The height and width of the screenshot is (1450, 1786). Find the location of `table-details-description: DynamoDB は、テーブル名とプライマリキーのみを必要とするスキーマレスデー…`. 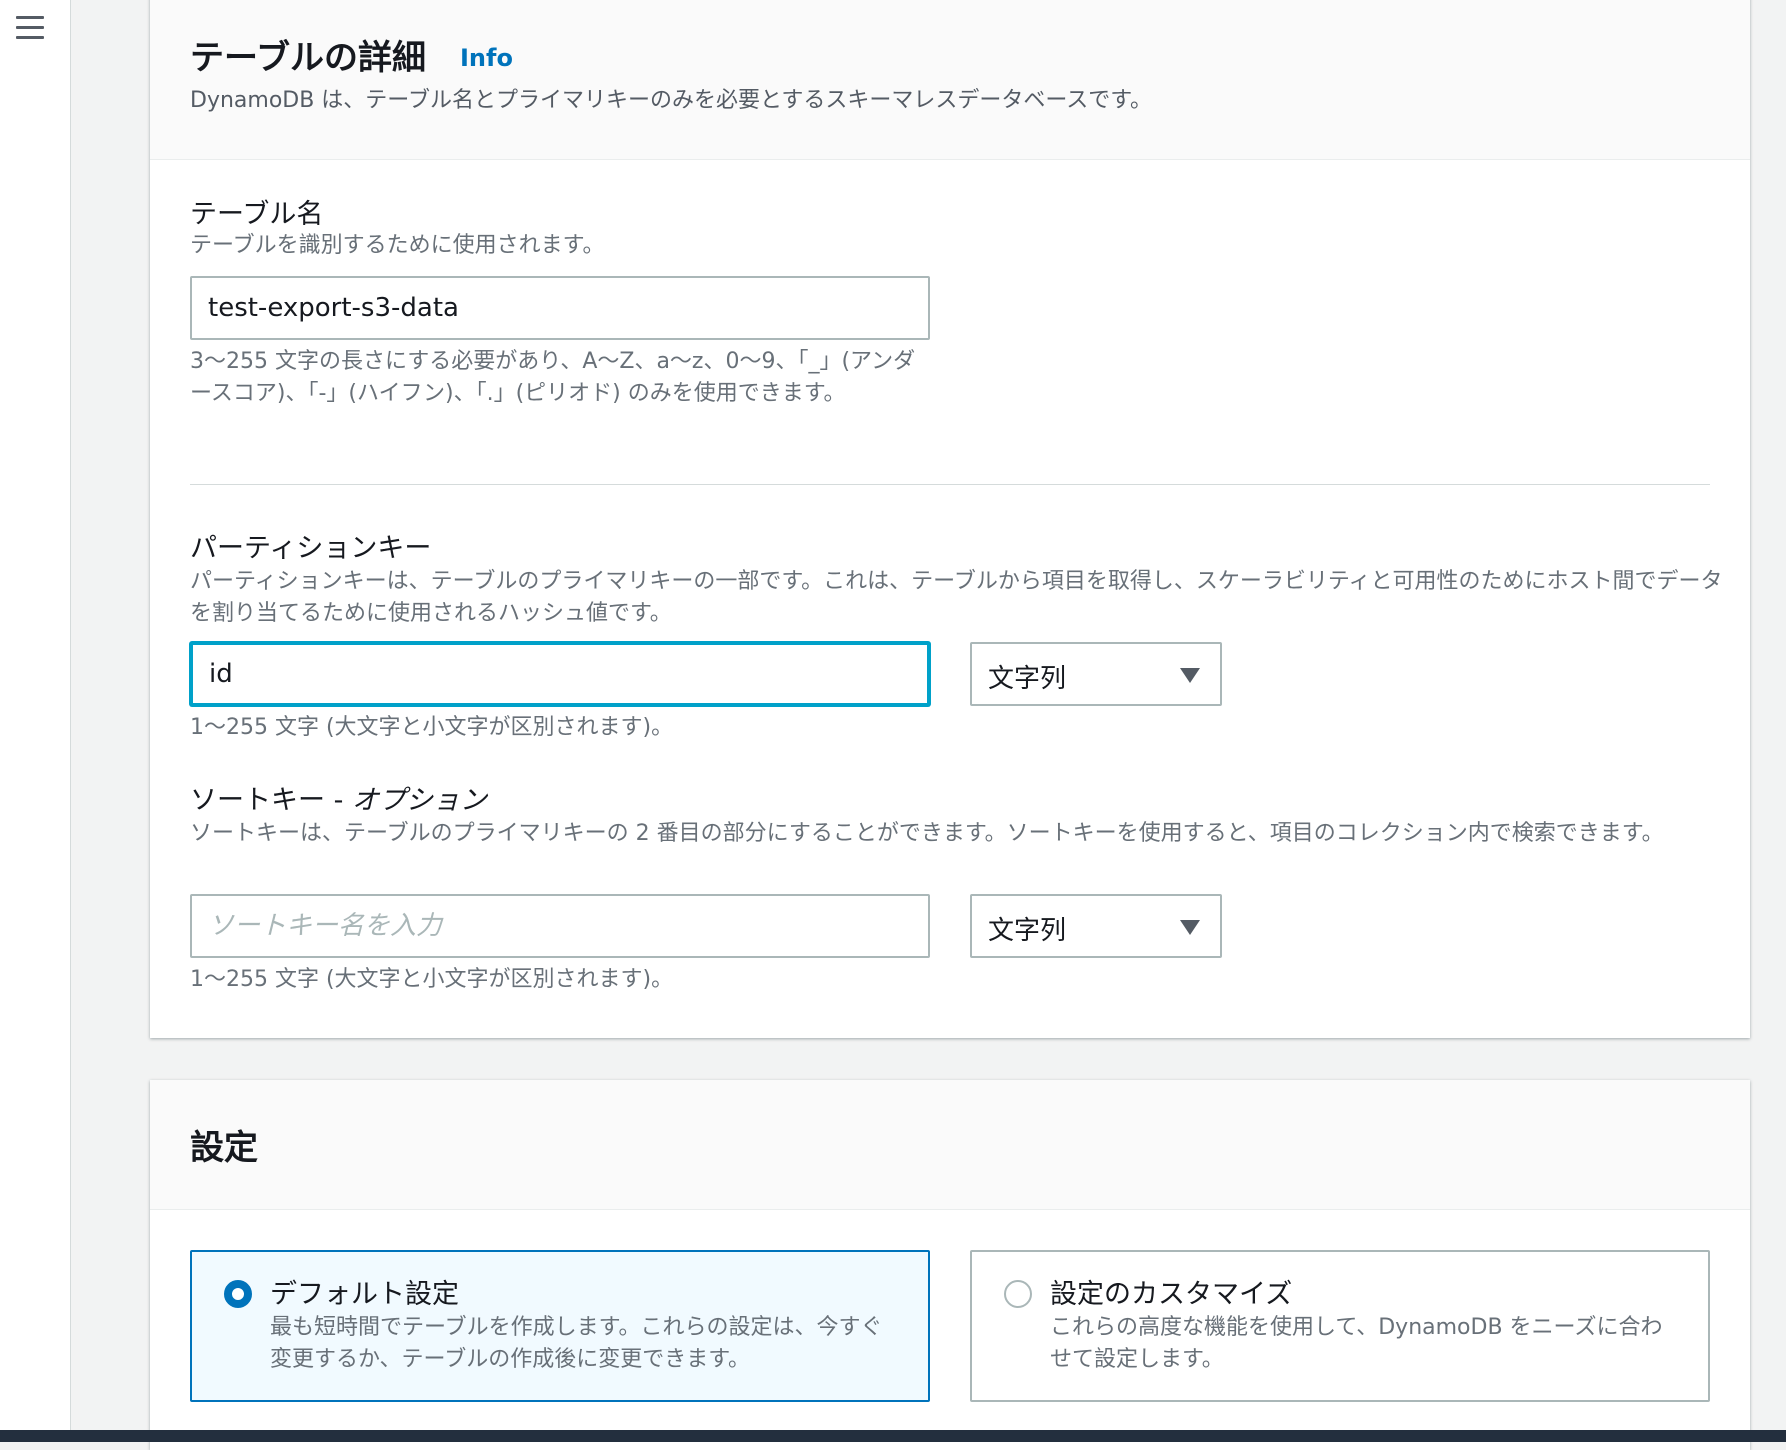

table-details-description: DynamoDB は、テーブル名とプライマリキーのみを必要とするスキーマレスデー… is located at coordinates (671, 100).